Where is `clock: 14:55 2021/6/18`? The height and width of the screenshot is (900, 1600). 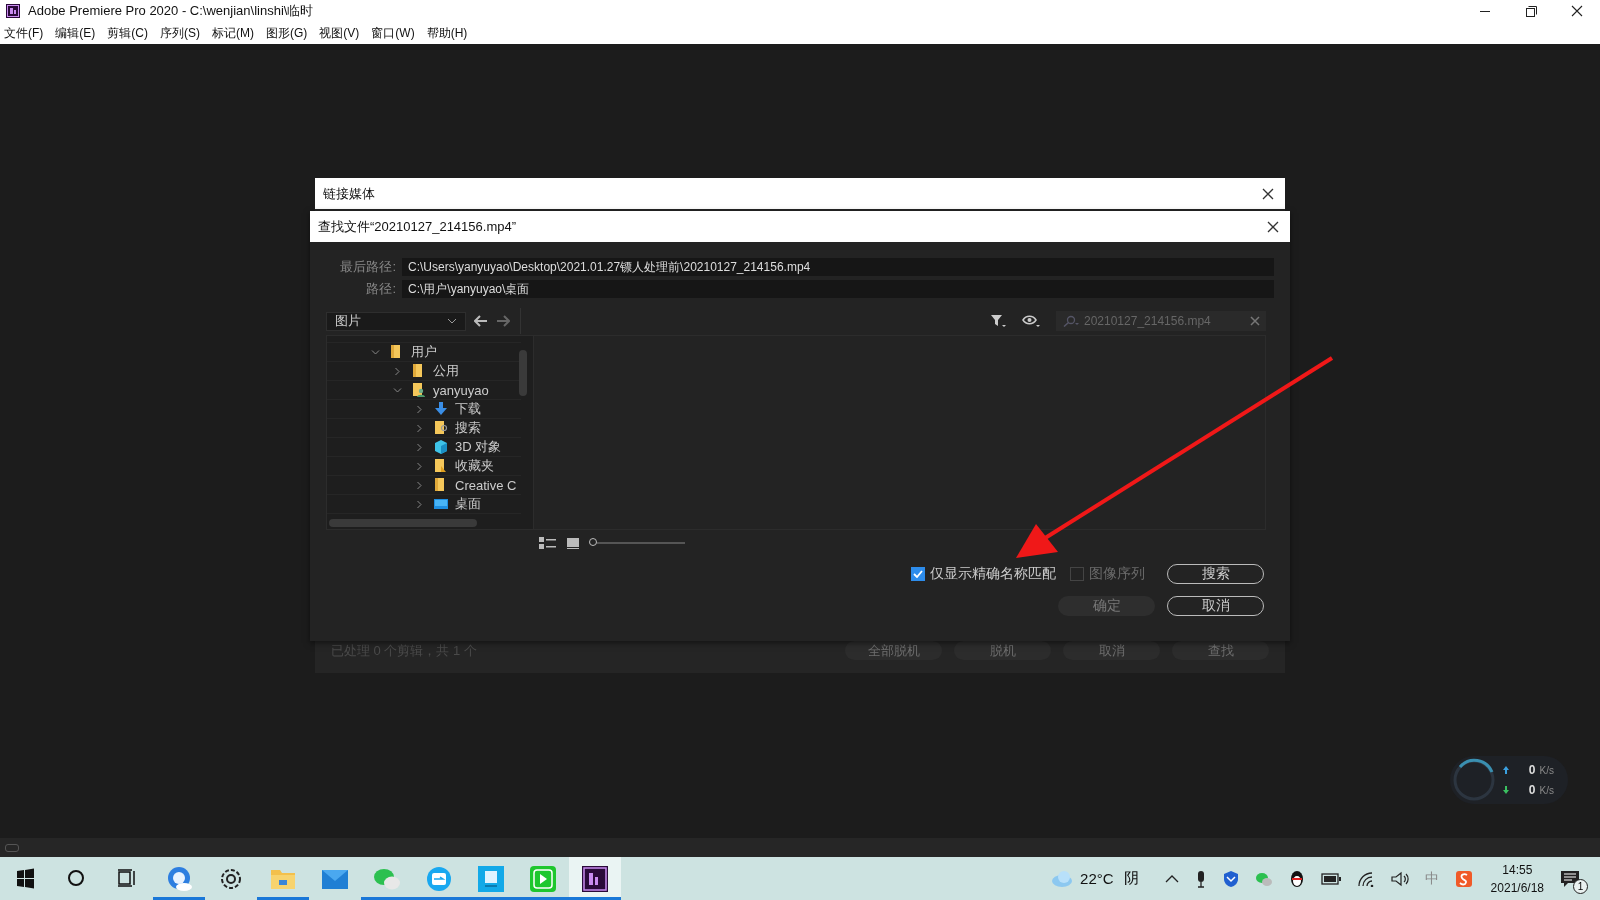 clock: 14:55 2021/6/18 is located at coordinates (1517, 878).